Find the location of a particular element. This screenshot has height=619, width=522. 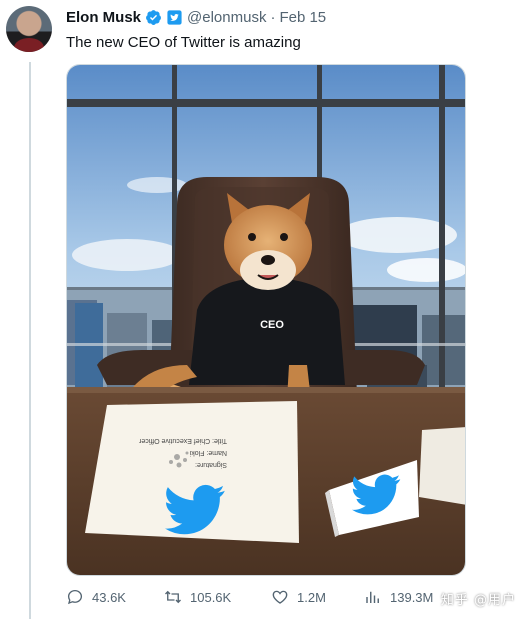

reply-button: 43.6K is located at coordinates (96, 597).